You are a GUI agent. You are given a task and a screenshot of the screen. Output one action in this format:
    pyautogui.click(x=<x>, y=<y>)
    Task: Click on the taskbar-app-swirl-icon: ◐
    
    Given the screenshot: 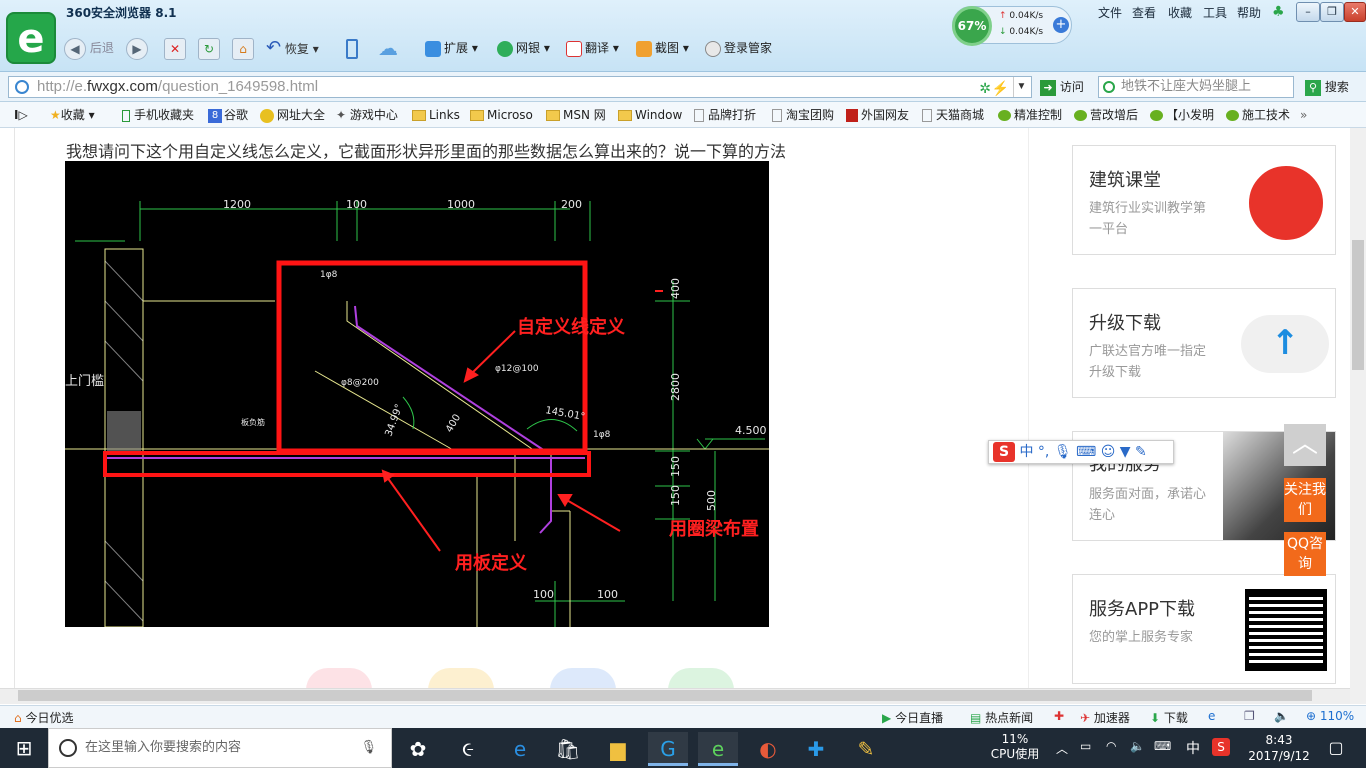 What is the action you would take?
    pyautogui.click(x=768, y=749)
    